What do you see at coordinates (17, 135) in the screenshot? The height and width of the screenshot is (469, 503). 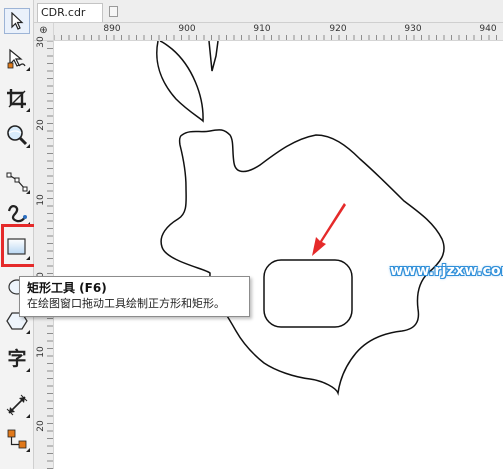 I see `zoom-tool-button` at bounding box center [17, 135].